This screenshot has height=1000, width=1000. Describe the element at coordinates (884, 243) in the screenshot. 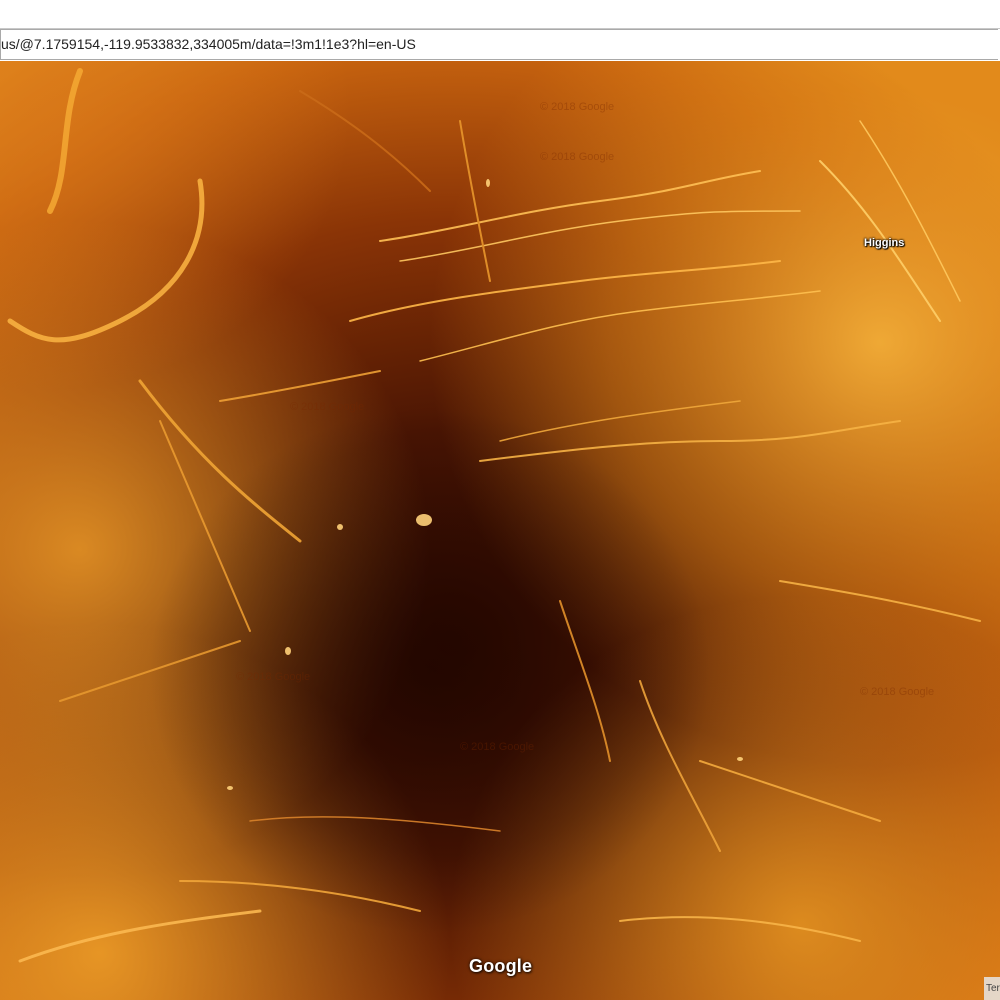

I see `place-label-higgins: Higgins` at that location.